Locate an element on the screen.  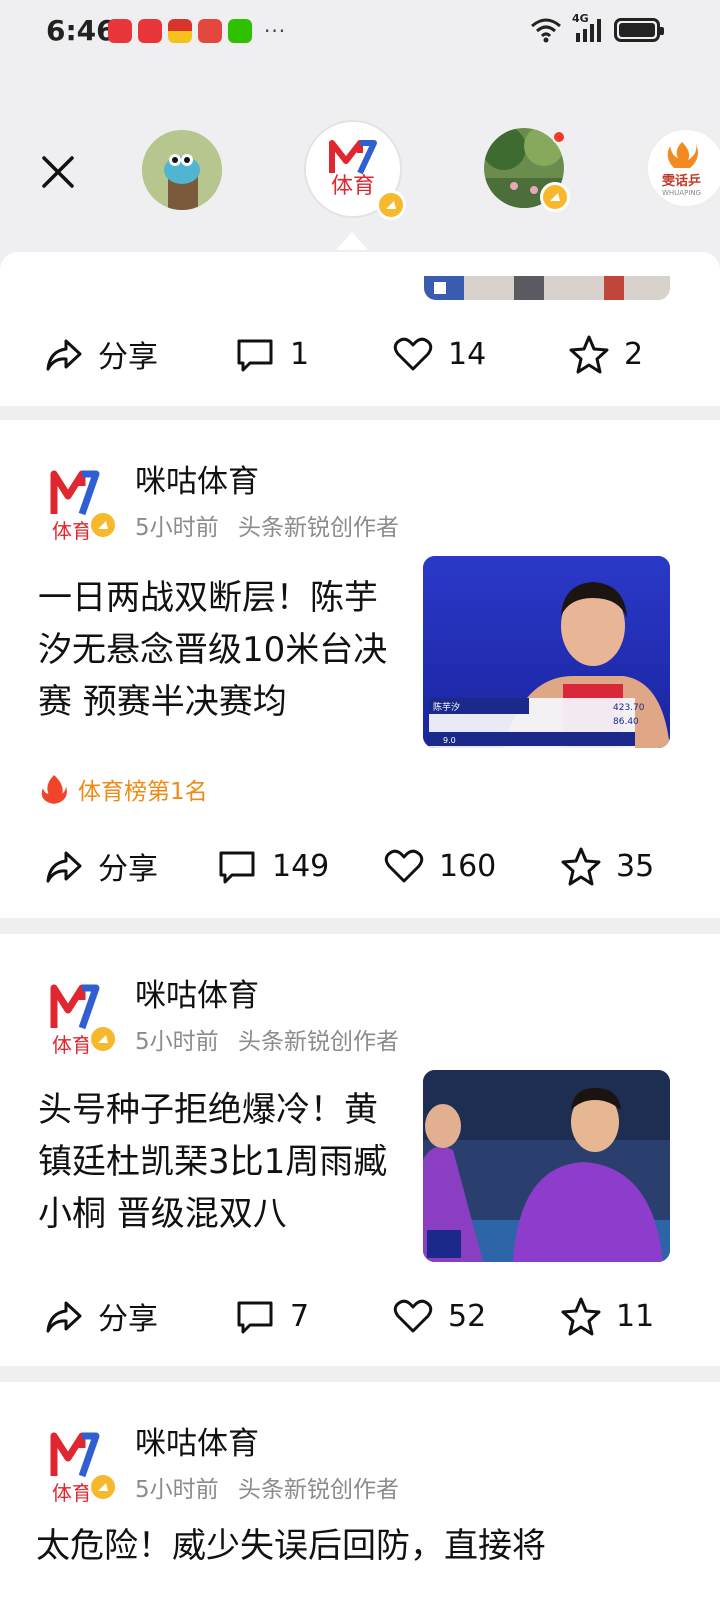
diving-thumbnail-image: 陈芋汐 423.70 86.40 9.0 is located at coordinates (546, 652).